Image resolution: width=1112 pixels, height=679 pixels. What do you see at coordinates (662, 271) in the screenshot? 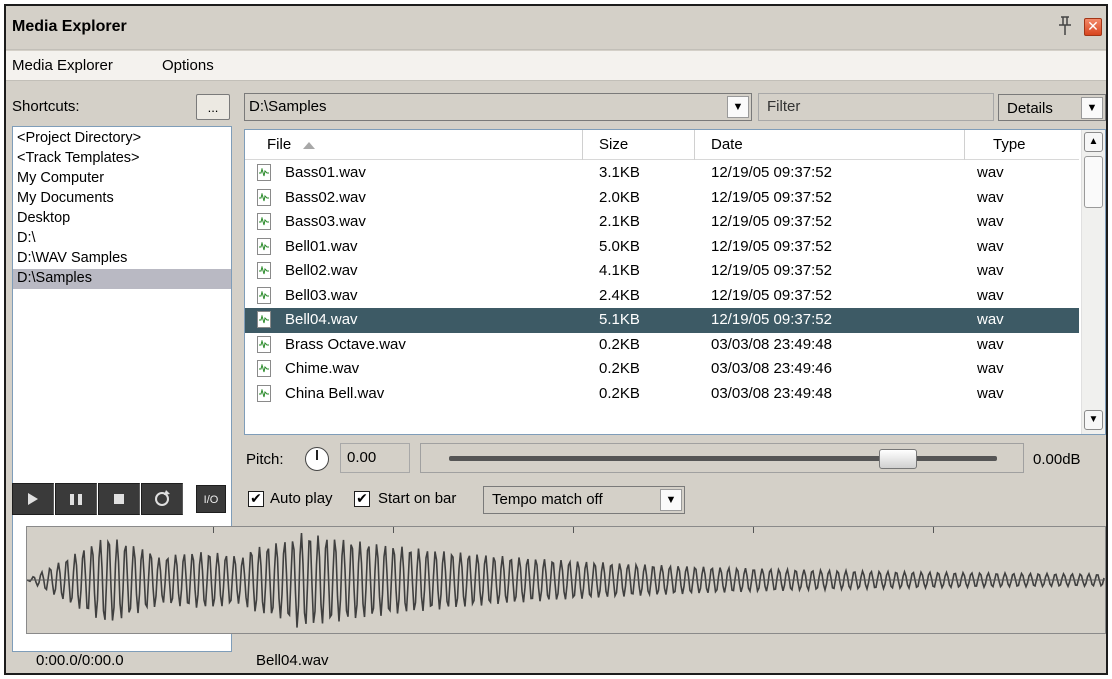
I see `table-row: Bell02.wav 4.1KB 12/19/05 09:37:52 wav` at bounding box center [662, 271].